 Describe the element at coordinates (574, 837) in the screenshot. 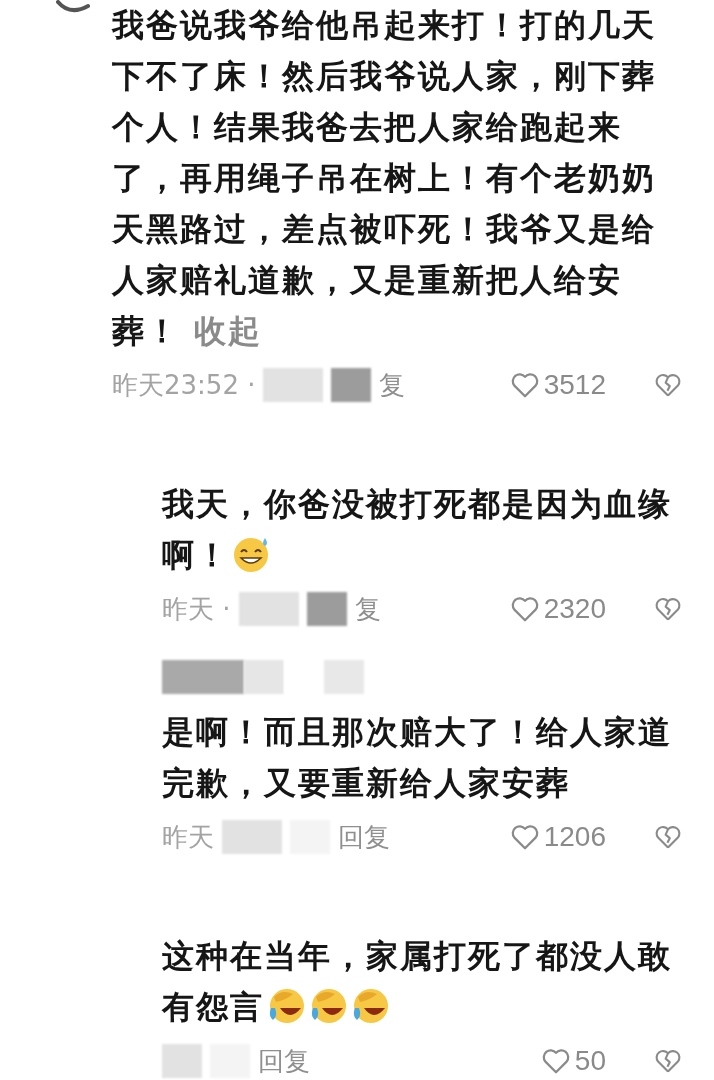

I see `like-count: 1206` at that location.